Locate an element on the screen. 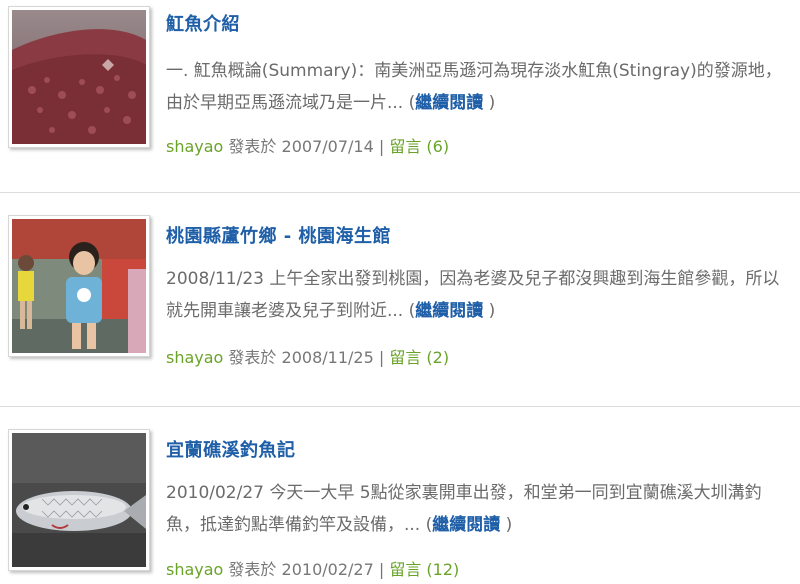 The height and width of the screenshot is (584, 800). comments-link: 留言 (12) is located at coordinates (424, 569).